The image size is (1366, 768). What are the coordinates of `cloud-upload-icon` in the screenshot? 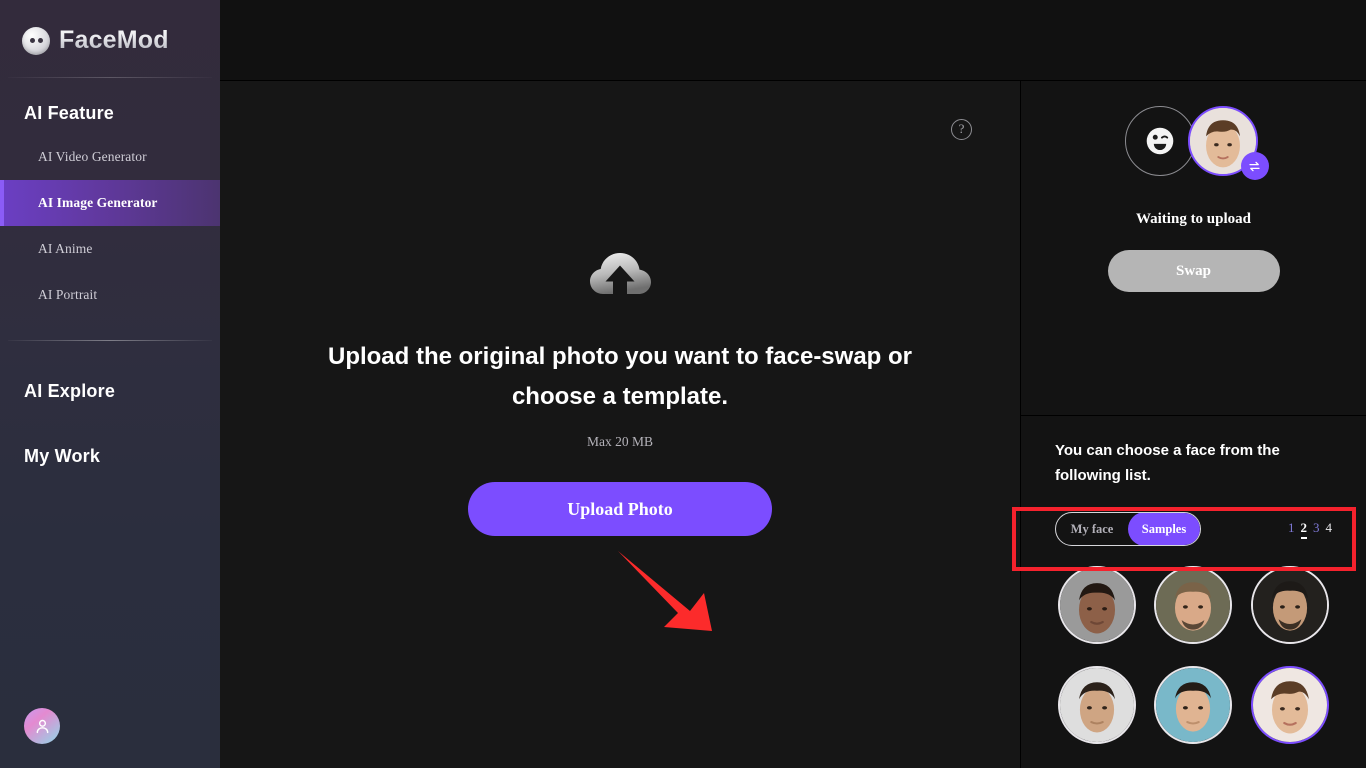 It's located at (620, 272).